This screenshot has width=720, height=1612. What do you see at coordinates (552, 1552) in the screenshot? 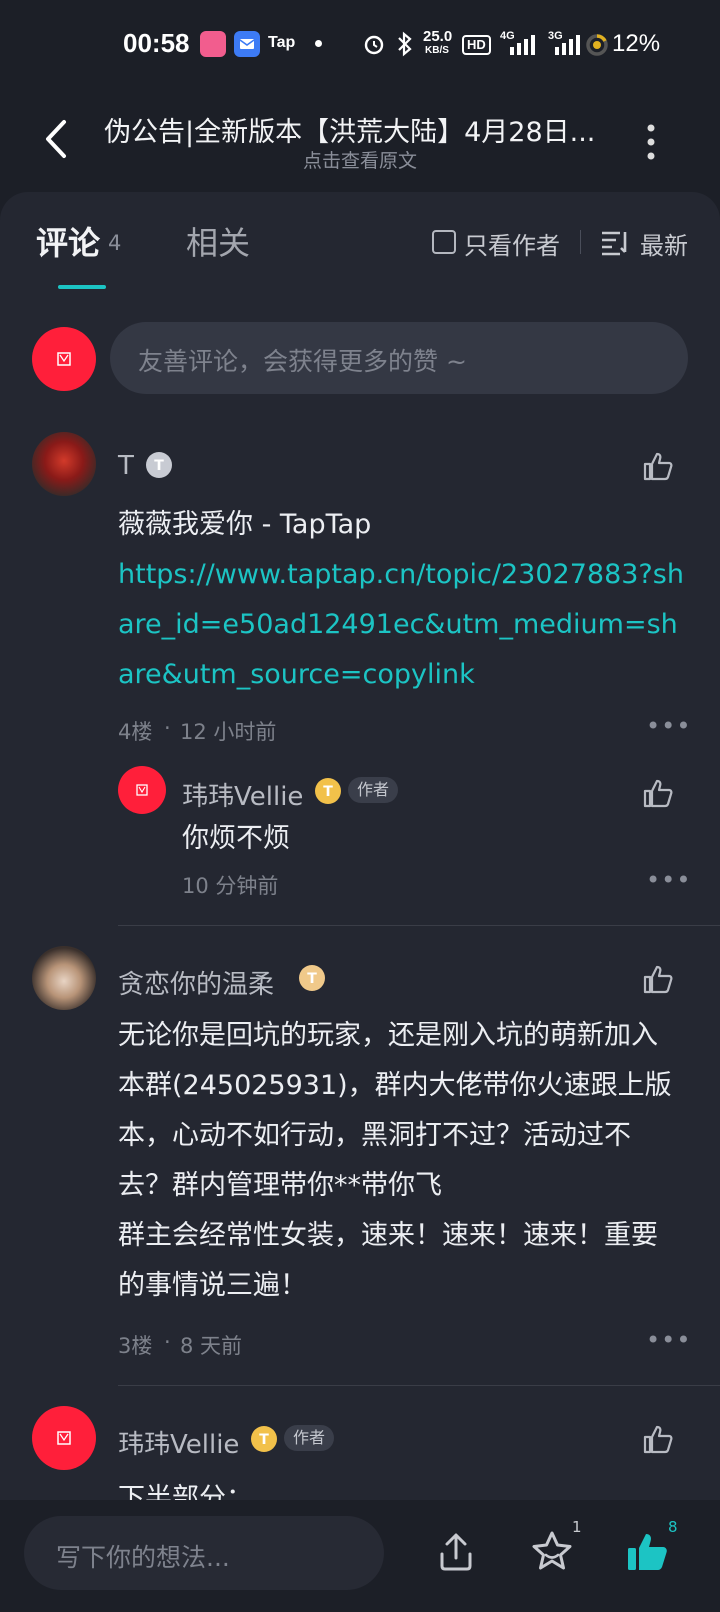
I see `favorite-star-icon` at bounding box center [552, 1552].